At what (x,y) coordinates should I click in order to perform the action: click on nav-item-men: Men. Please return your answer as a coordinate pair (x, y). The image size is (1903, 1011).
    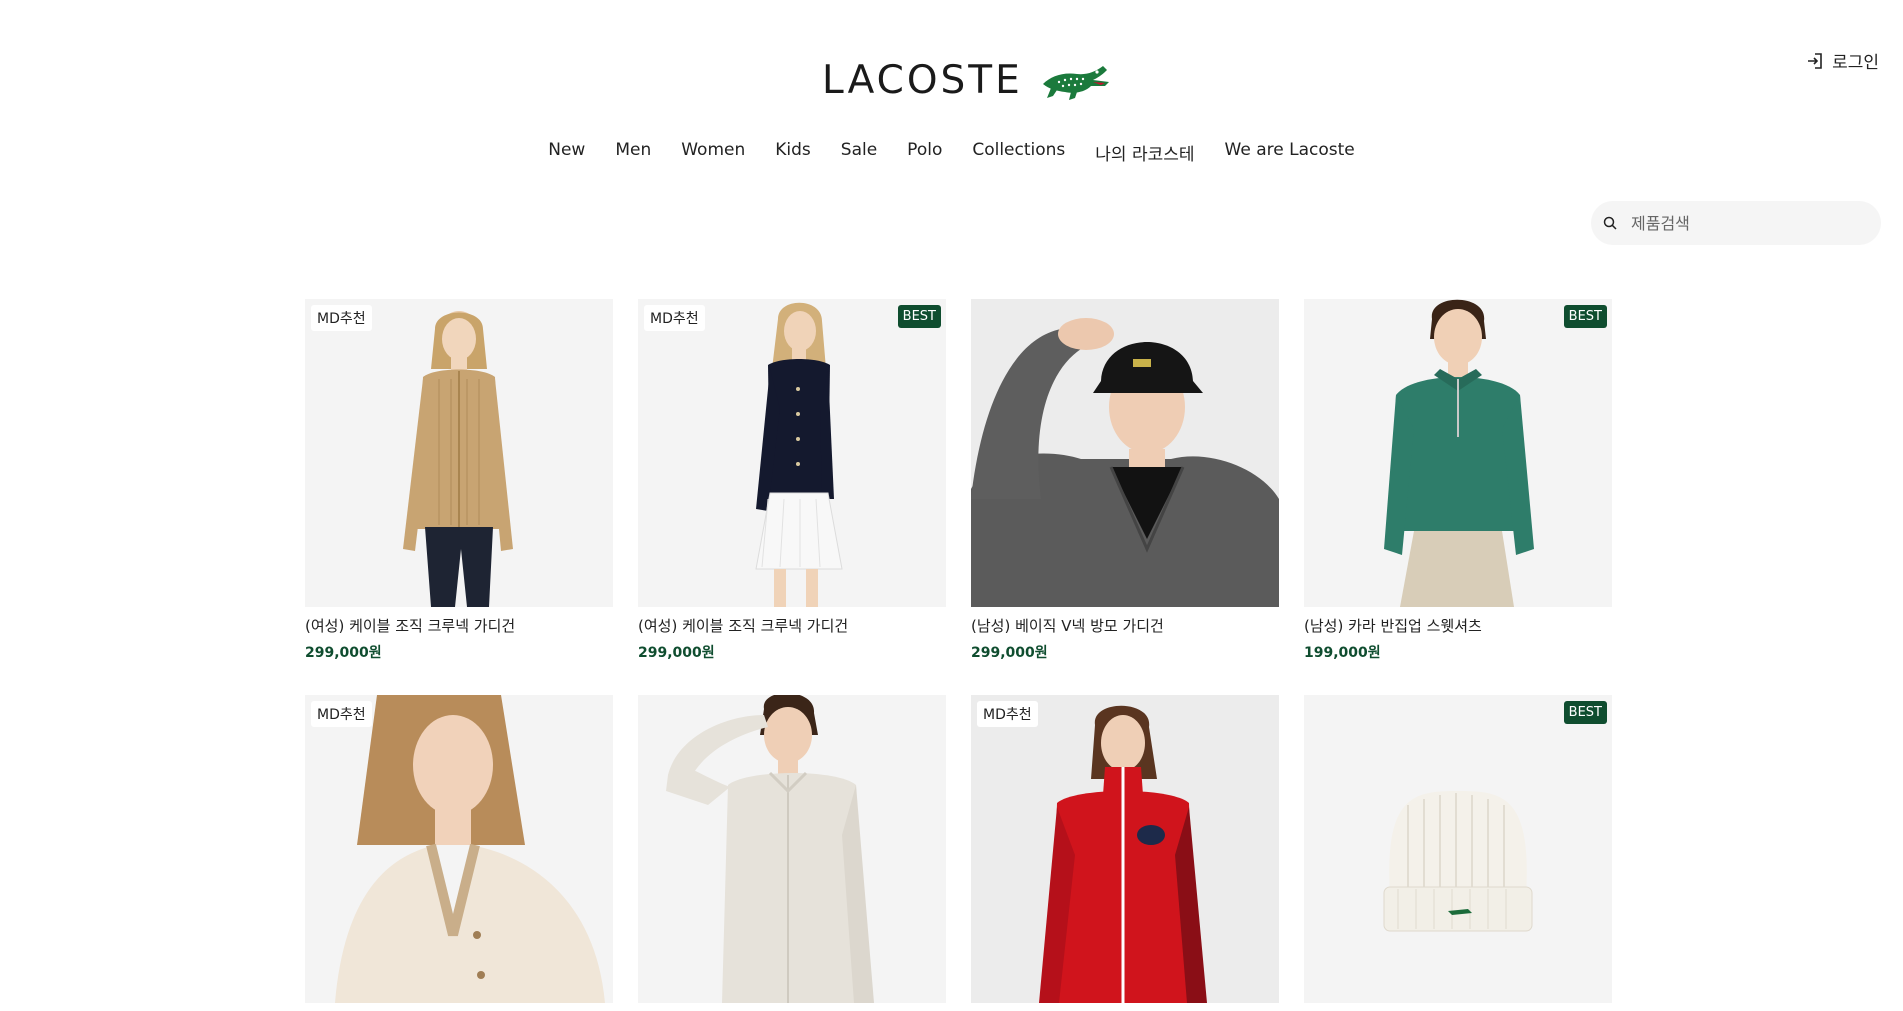
    Looking at the image, I should click on (633, 152).